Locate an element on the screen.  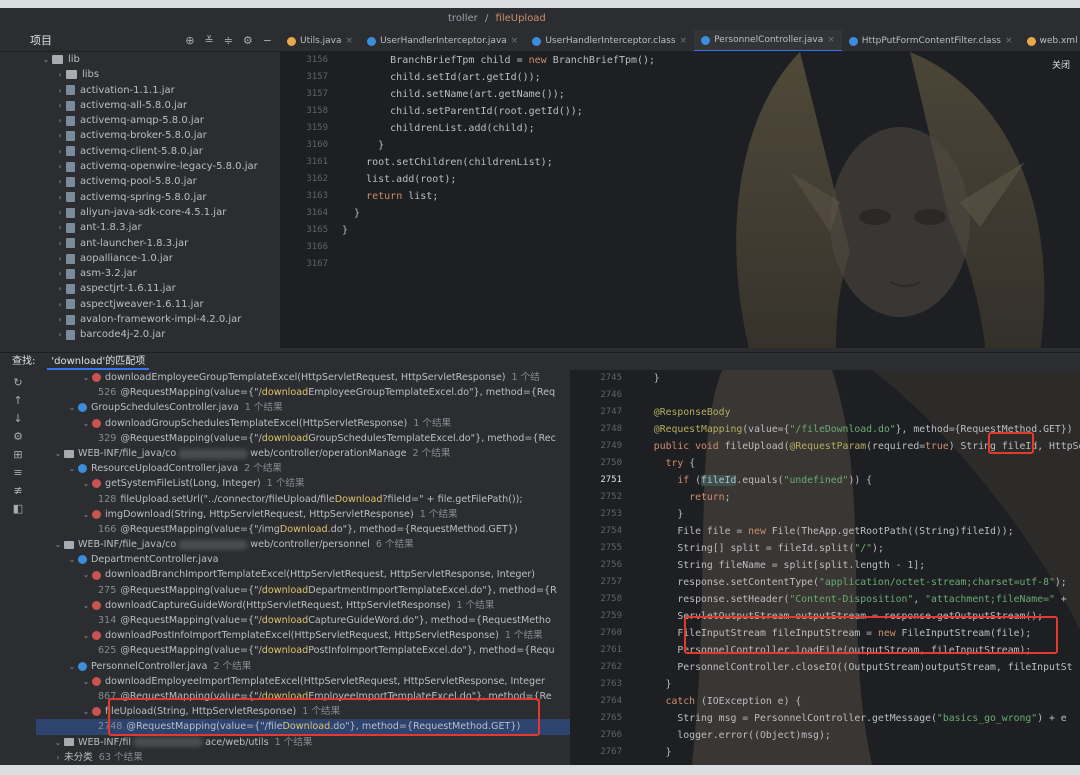
tree-item: › activemq-spring-5.8.0.jar is located at coordinates (140, 197).